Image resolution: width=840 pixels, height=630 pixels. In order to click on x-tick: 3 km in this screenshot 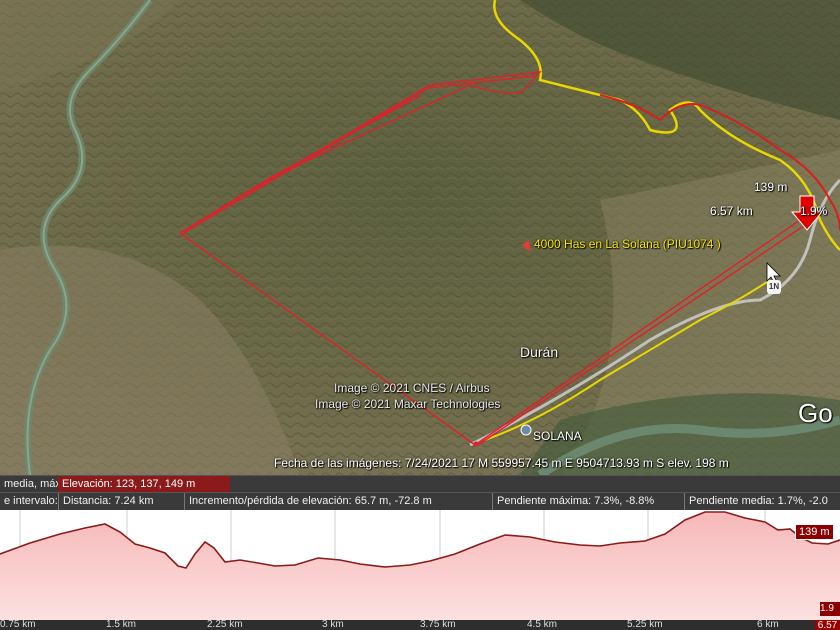, I will do `click(333, 625)`.